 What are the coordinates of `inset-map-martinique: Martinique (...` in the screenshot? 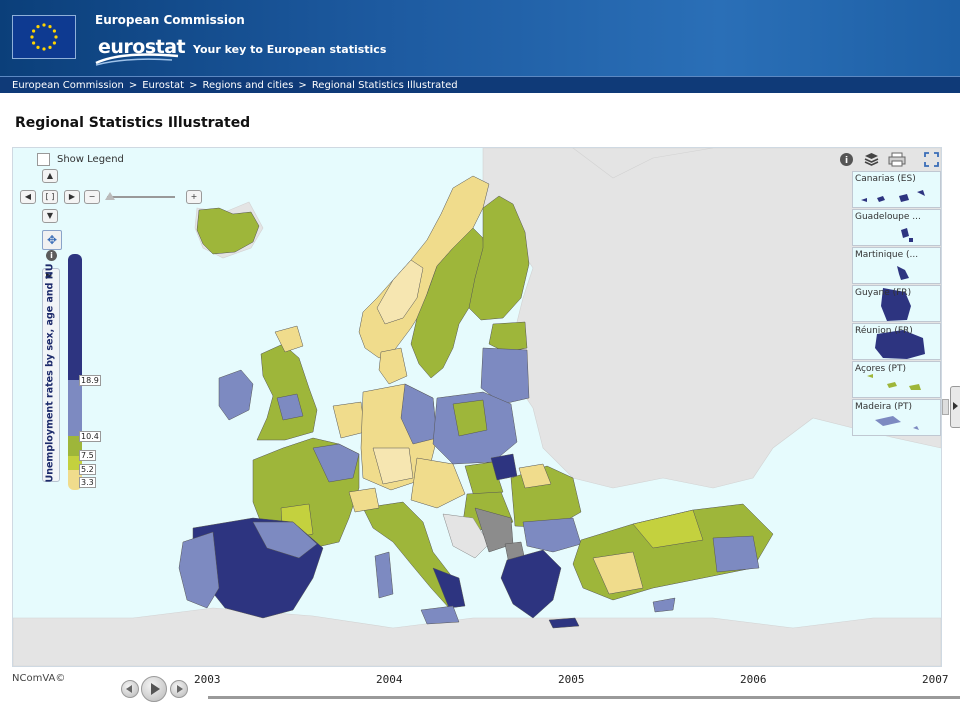 It's located at (896, 265).